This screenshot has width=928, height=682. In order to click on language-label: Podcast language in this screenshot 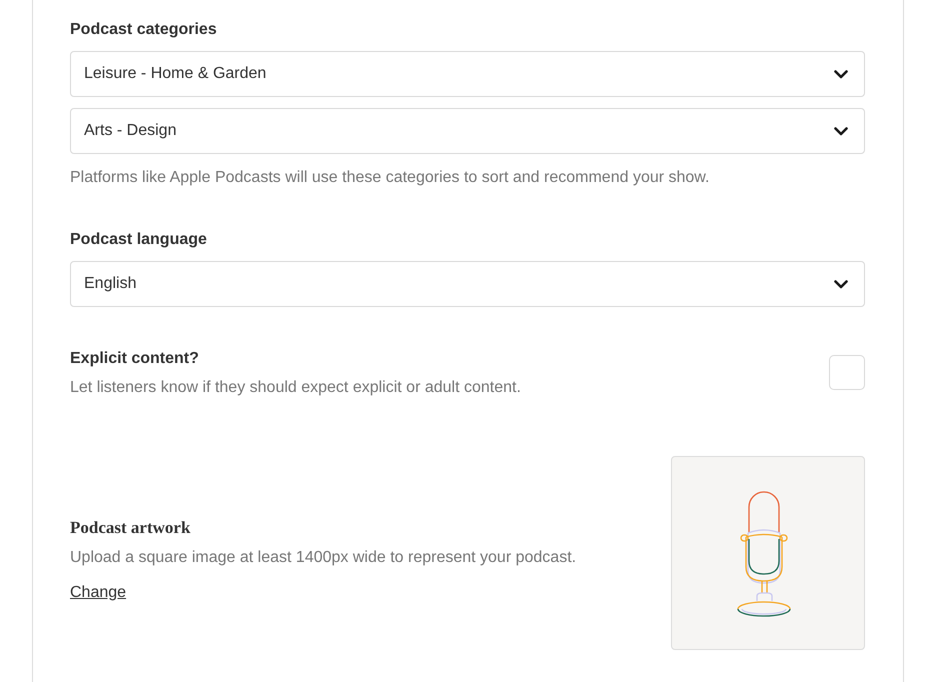, I will do `click(139, 240)`.